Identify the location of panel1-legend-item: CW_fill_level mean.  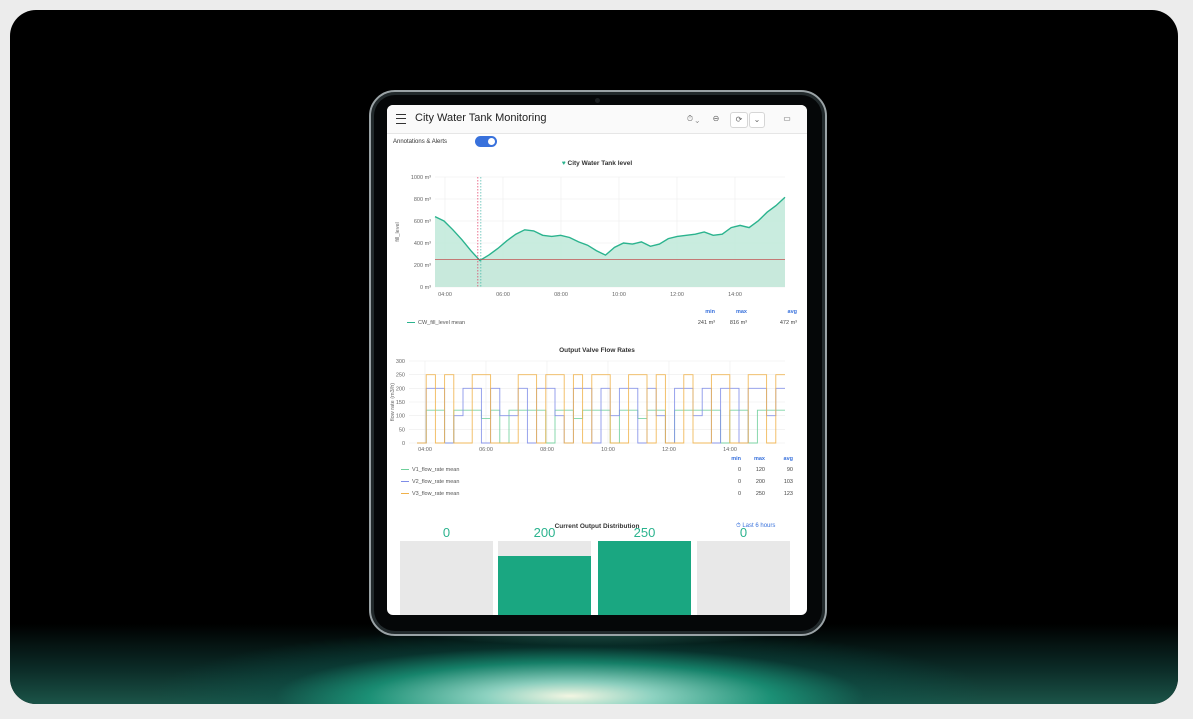
(436, 323).